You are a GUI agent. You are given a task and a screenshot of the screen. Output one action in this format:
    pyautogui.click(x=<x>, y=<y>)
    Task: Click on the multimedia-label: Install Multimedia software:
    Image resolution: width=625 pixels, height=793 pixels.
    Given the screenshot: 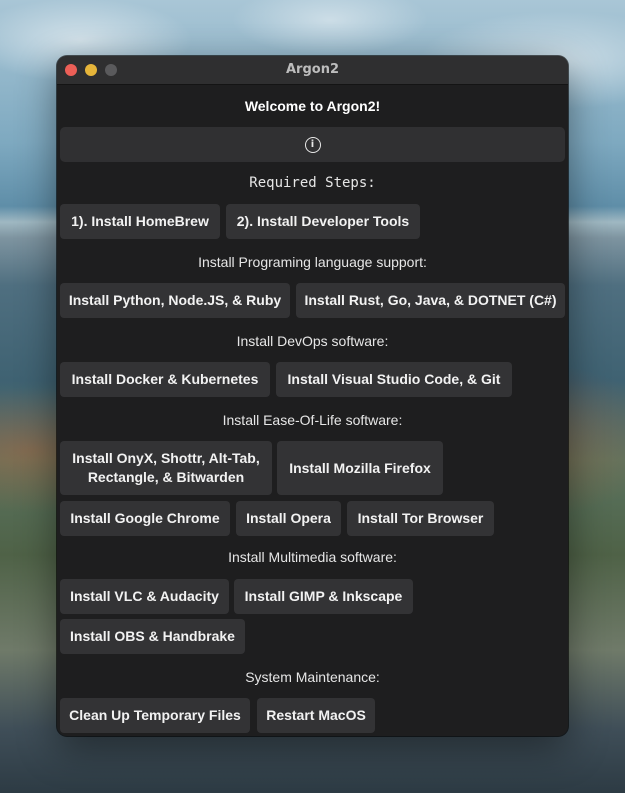 What is the action you would take?
    pyautogui.click(x=312, y=557)
    